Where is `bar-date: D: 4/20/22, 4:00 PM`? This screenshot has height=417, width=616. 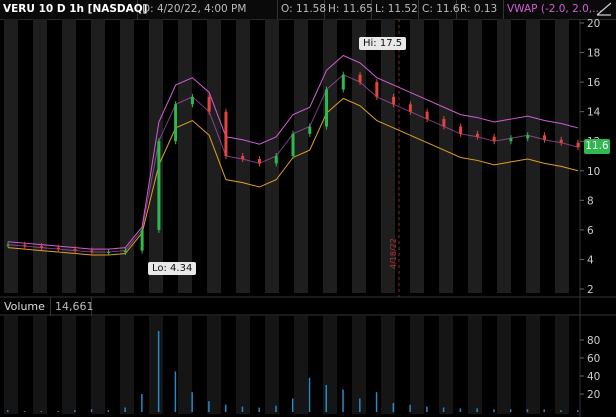
bar-date: D: 4/20/22, 4:00 PM is located at coordinates (208, 9).